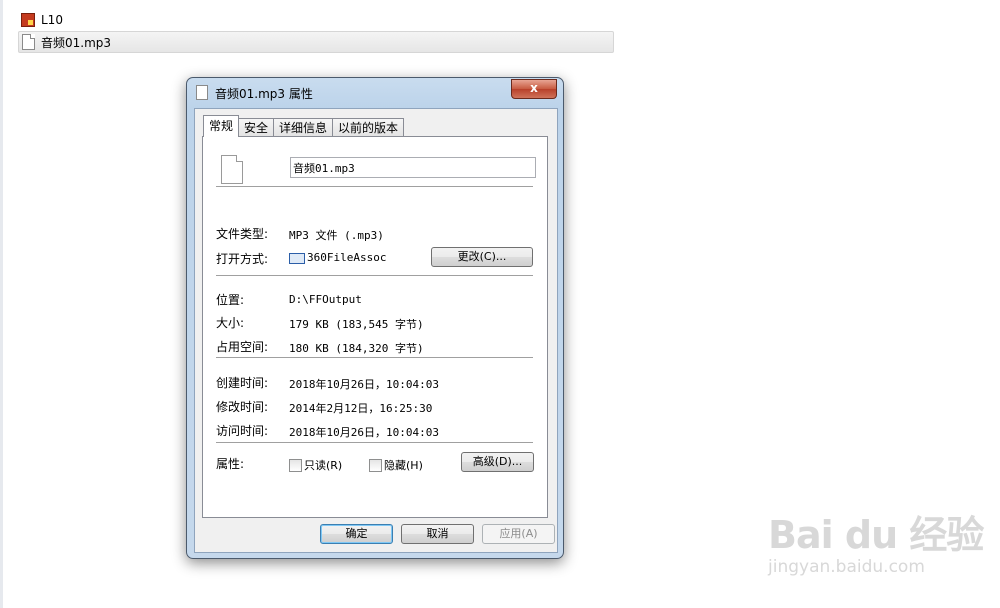 This screenshot has height=608, width=1000. Describe the element at coordinates (325, 299) in the screenshot. I see `location-value: D:\FFOutput` at that location.